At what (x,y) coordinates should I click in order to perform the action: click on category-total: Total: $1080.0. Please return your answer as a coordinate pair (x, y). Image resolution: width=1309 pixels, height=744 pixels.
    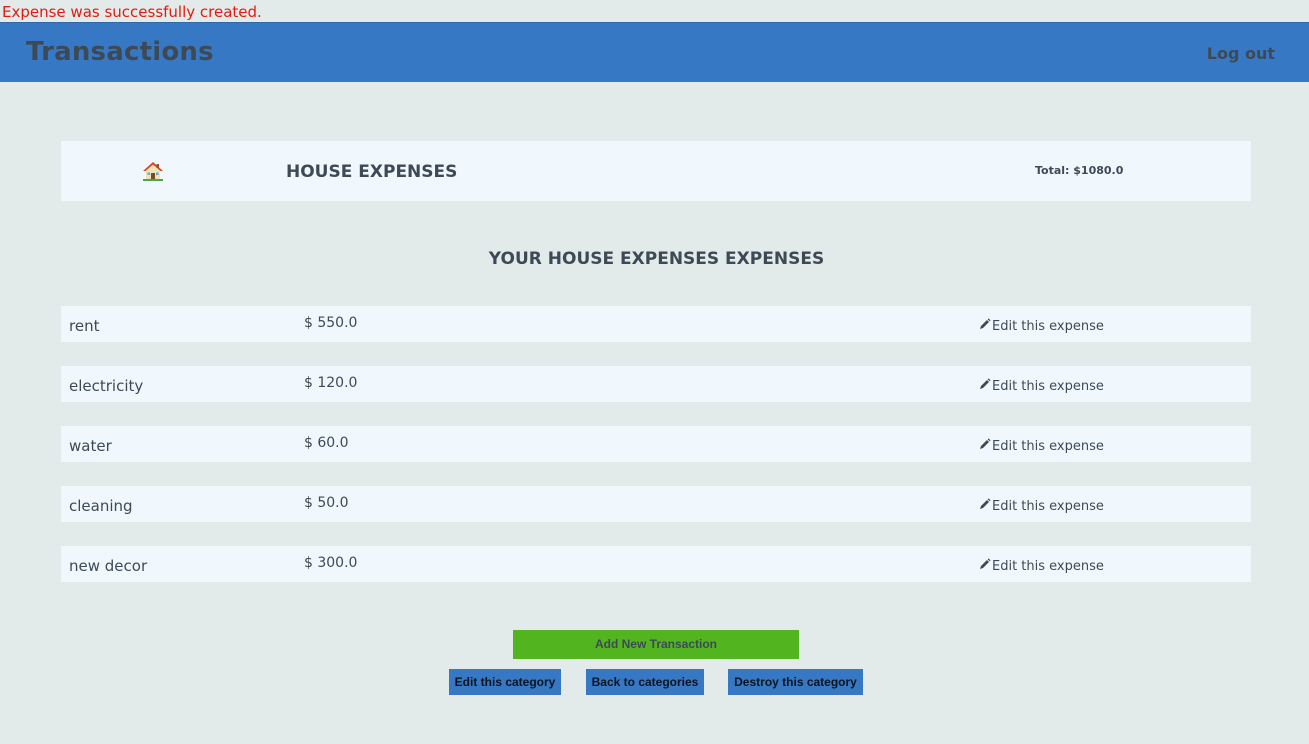
    Looking at the image, I should click on (1079, 170).